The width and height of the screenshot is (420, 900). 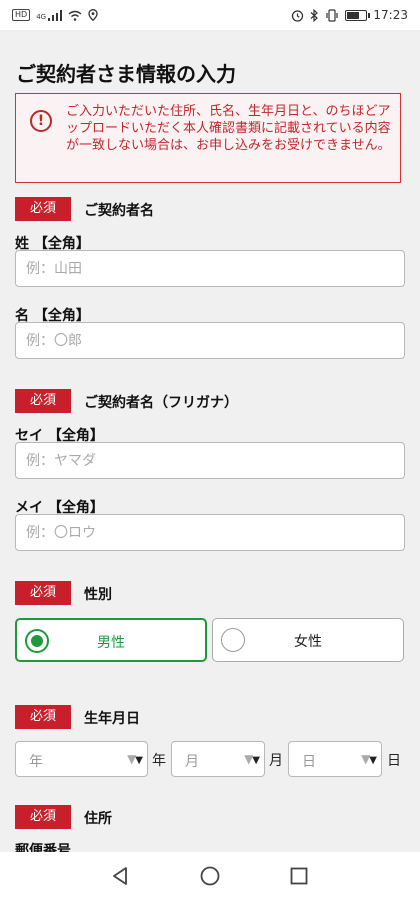 I want to click on section-title-birthdate: 生年月日, so click(x=112, y=719).